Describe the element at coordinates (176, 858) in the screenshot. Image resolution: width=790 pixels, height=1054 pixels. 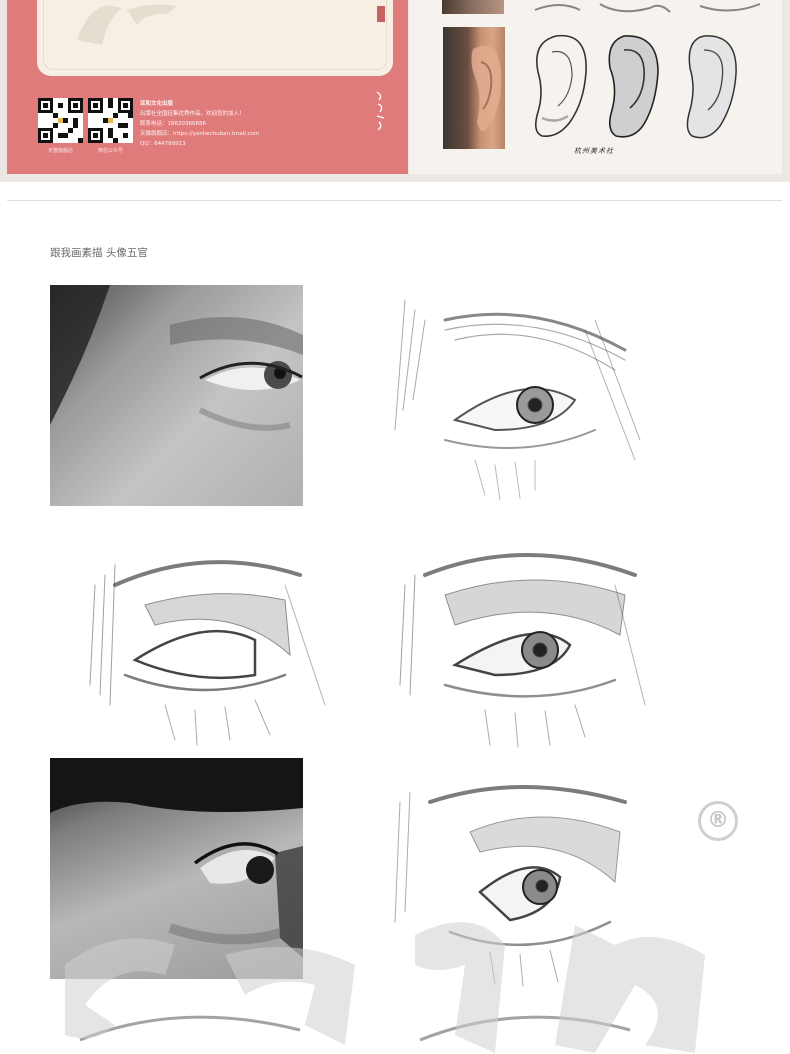
I see `eye-photo-side-detail` at that location.